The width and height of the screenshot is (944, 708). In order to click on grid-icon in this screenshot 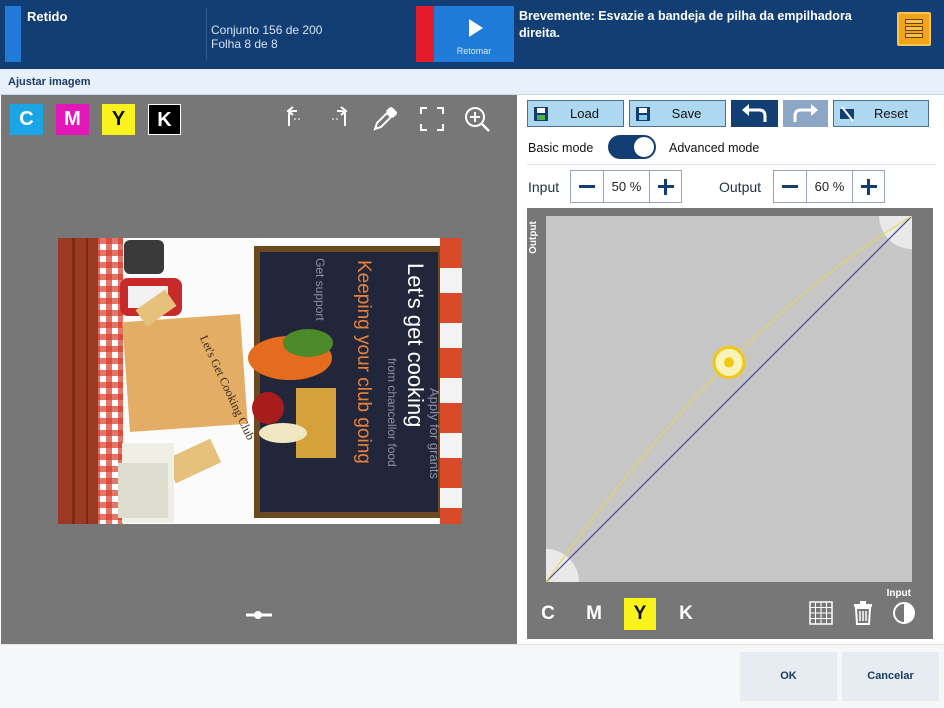, I will do `click(821, 613)`.